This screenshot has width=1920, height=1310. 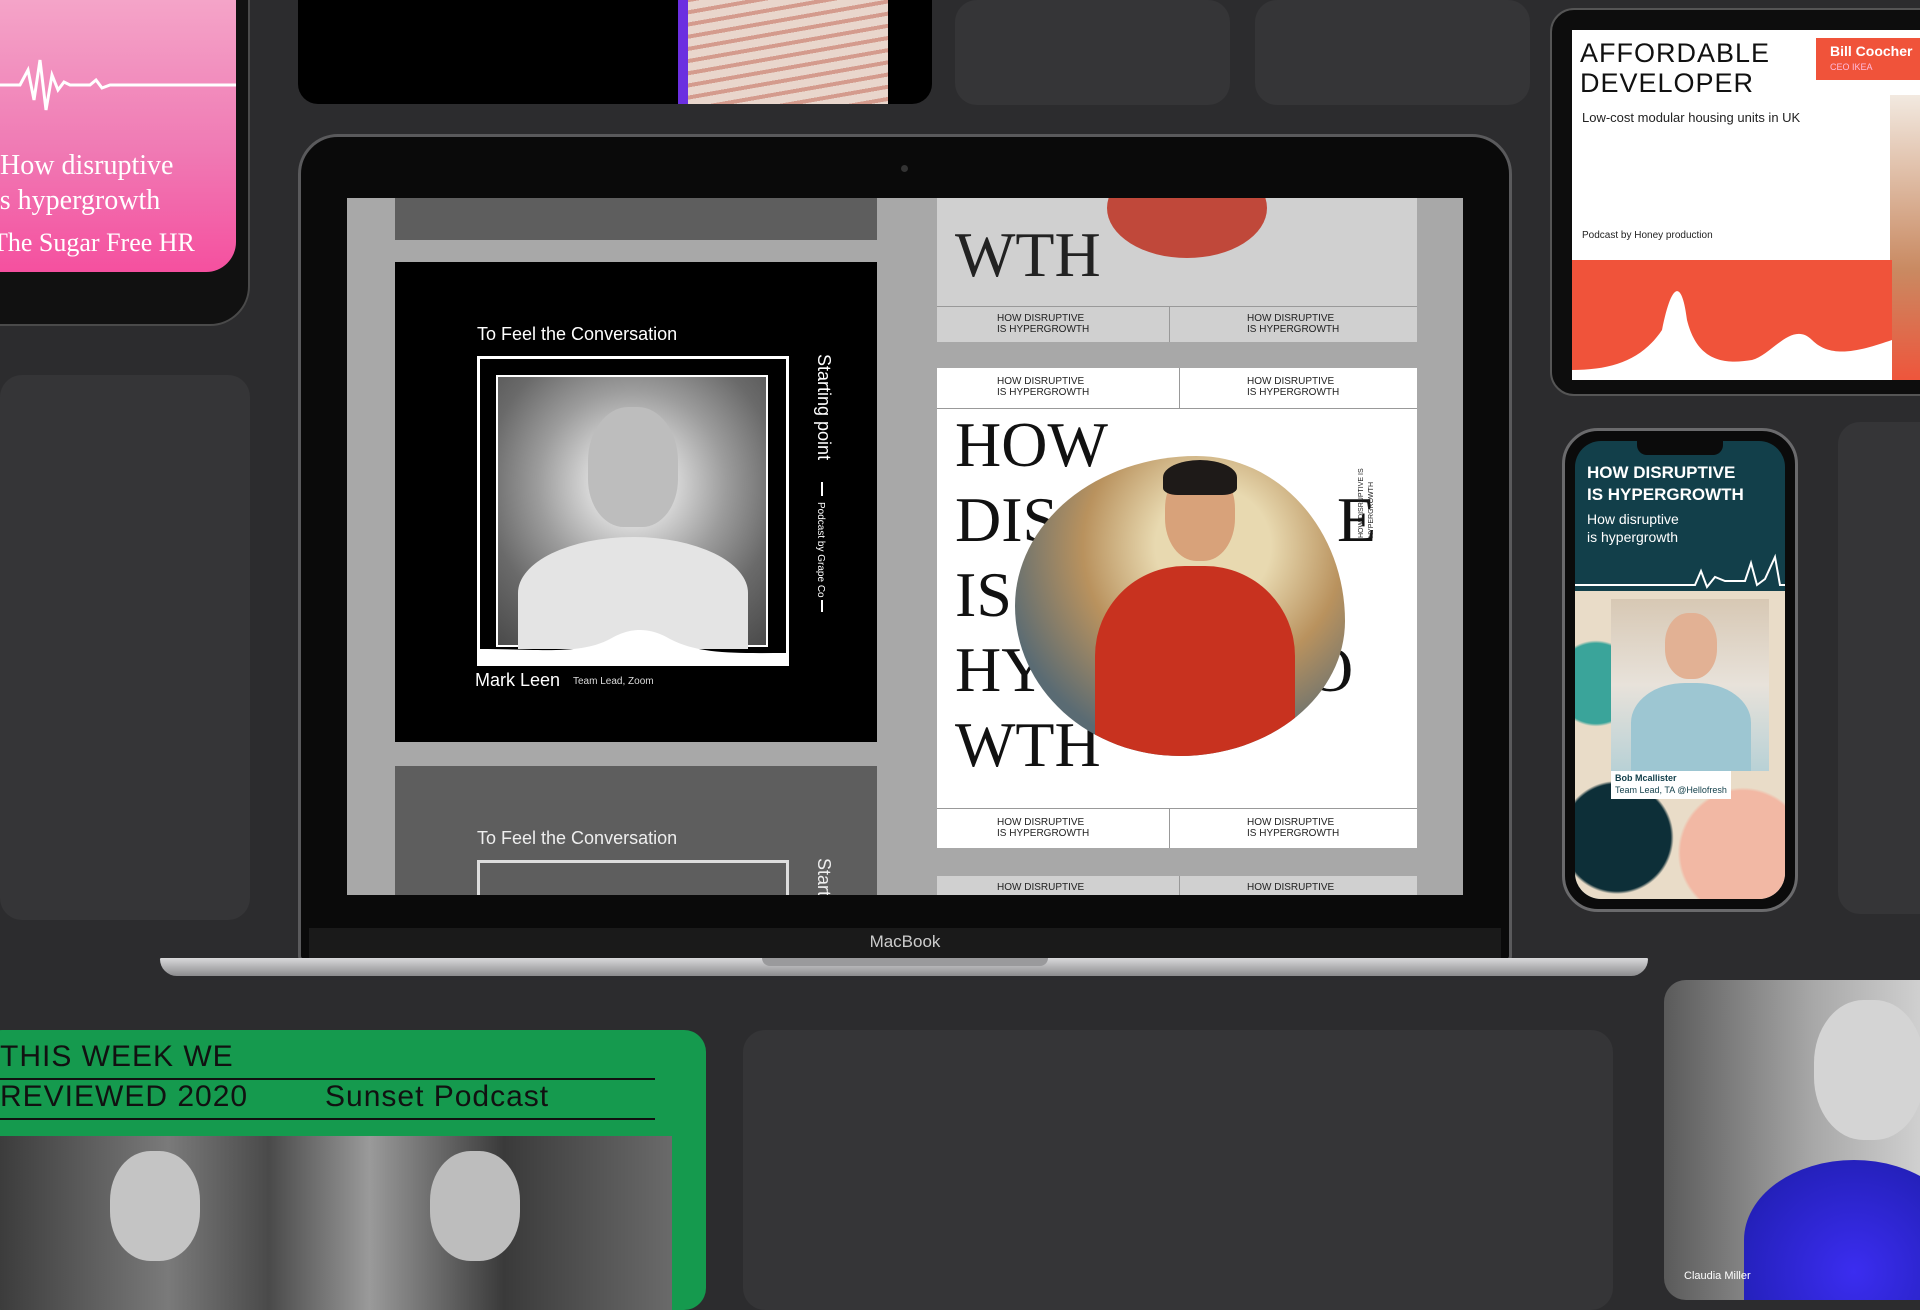 I want to click on right-top-cell1-a: HOW DISRUPTIVE, so click(x=1041, y=318).